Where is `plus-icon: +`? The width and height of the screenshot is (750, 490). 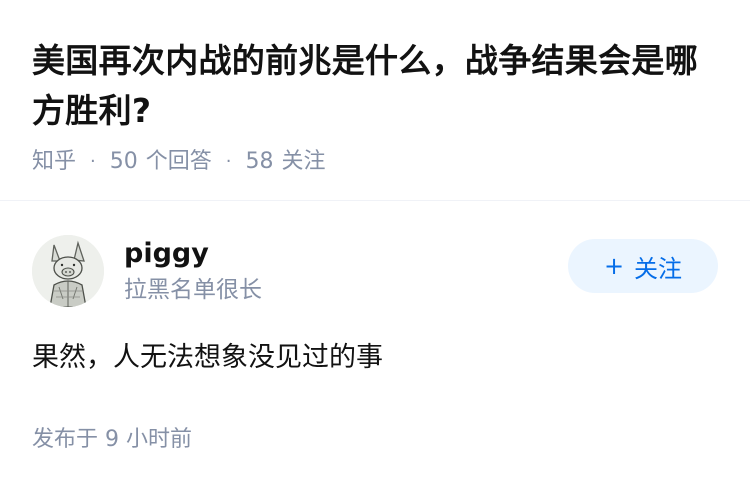 plus-icon: + is located at coordinates (614, 266).